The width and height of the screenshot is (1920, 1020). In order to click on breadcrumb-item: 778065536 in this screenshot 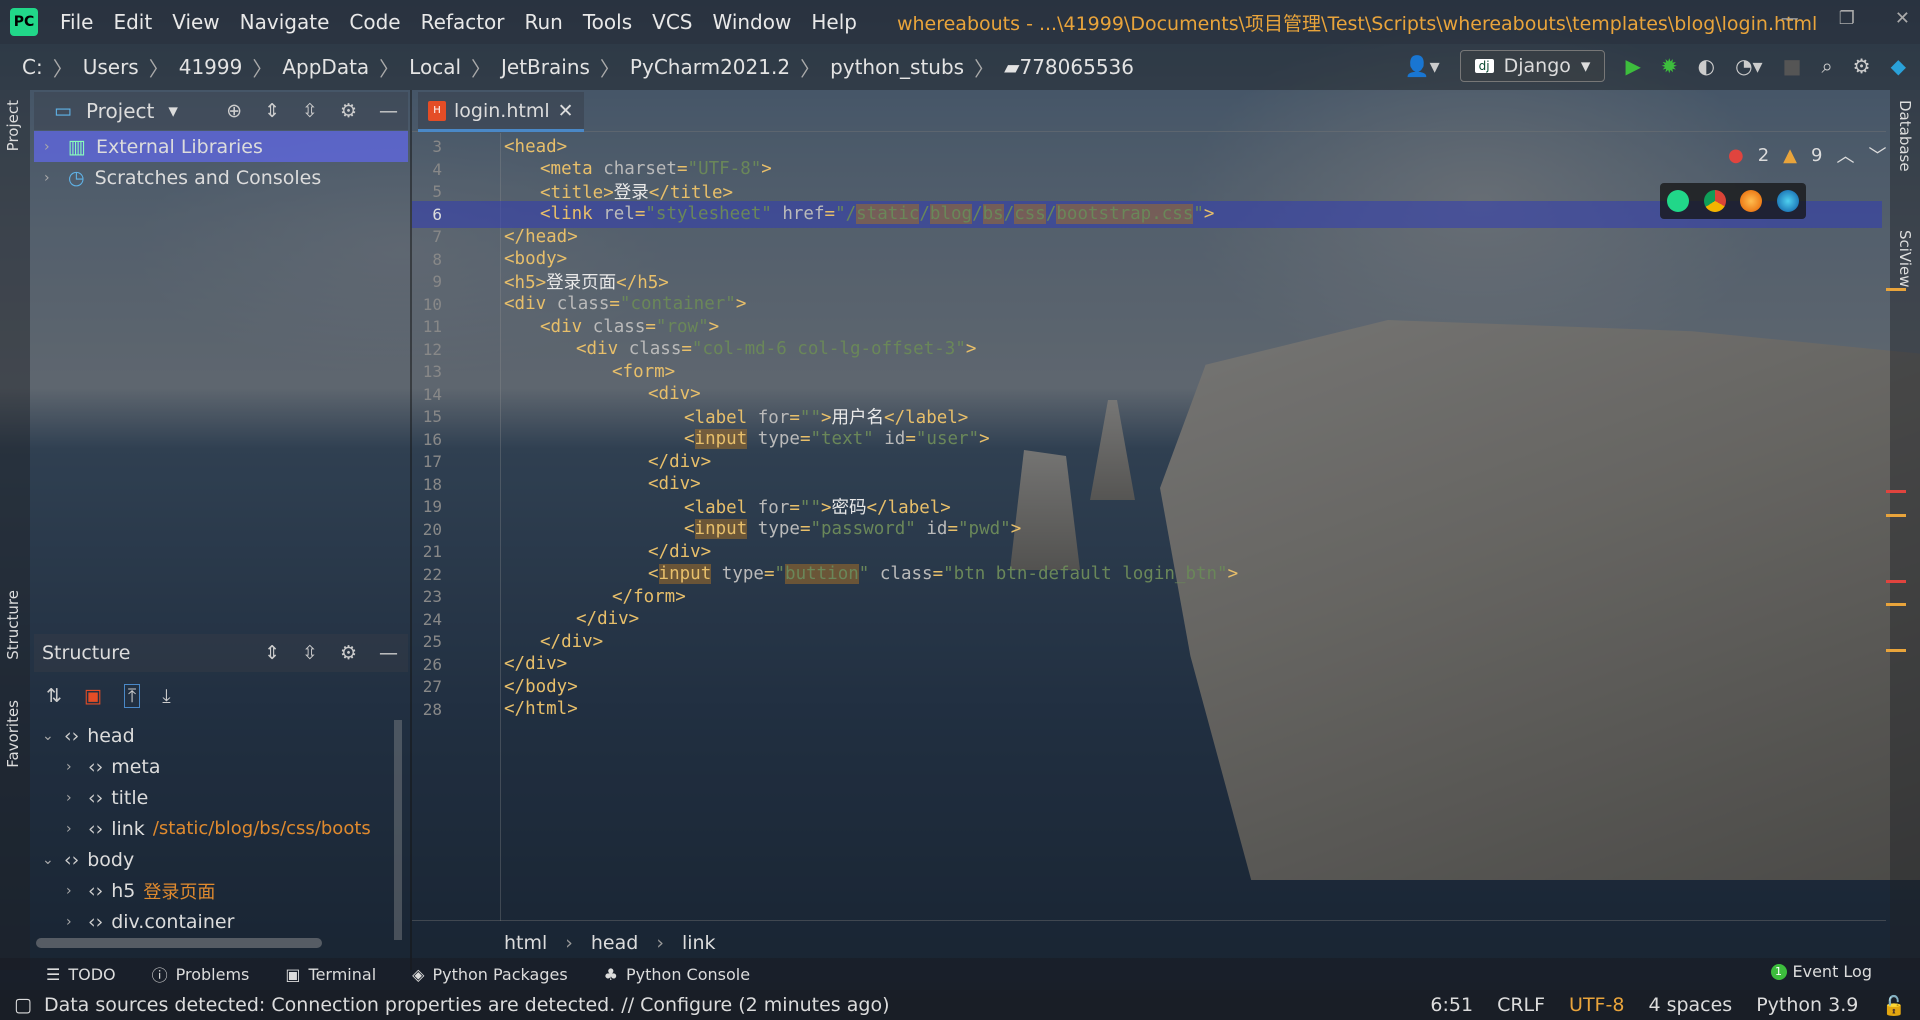, I will do `click(1076, 67)`.